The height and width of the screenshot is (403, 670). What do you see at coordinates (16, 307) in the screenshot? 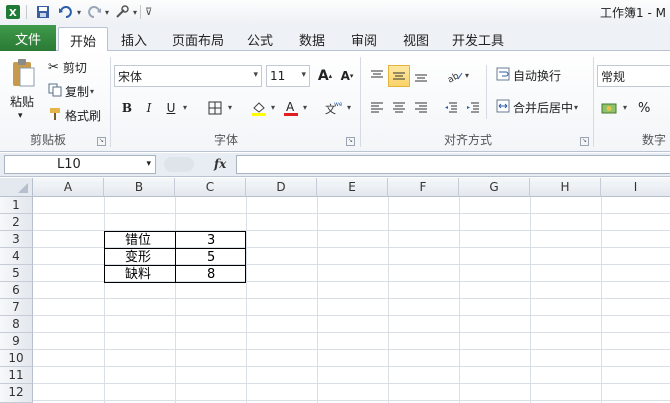
I see `row-header-7: 7` at bounding box center [16, 307].